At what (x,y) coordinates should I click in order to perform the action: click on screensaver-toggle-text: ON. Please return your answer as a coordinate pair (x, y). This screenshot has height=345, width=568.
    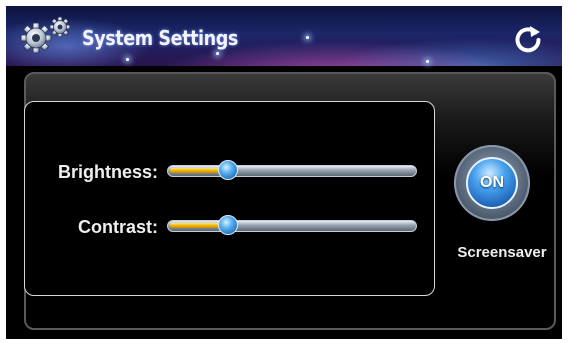
    Looking at the image, I should click on (492, 182).